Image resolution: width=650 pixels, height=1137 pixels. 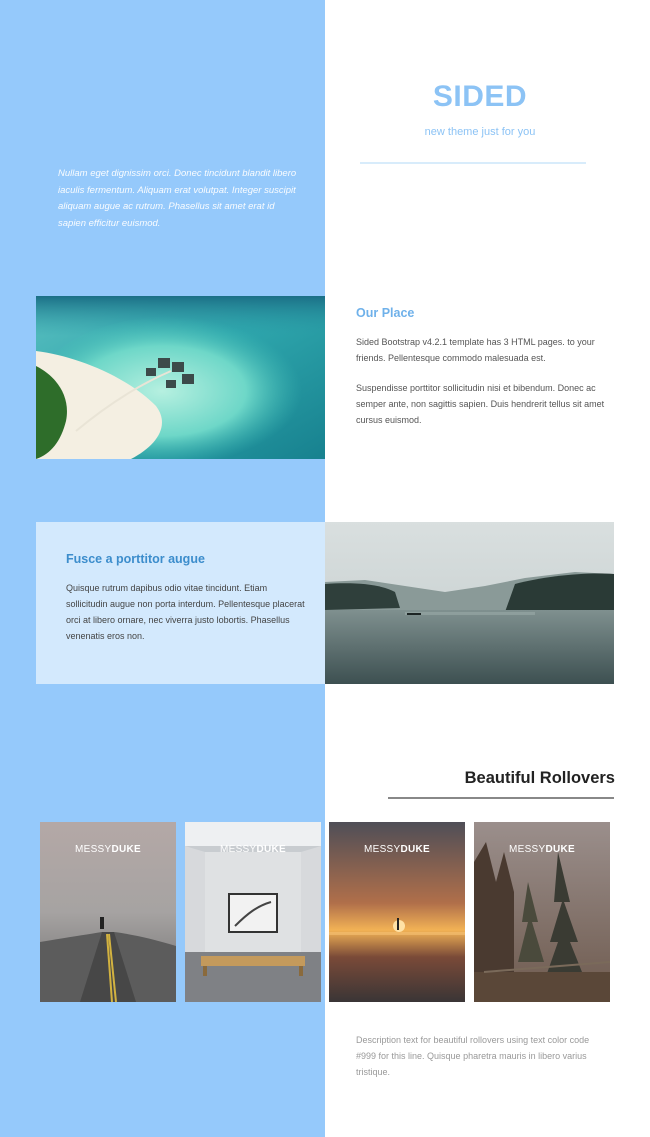 What do you see at coordinates (501, 798) in the screenshot?
I see `rollovers-divider` at bounding box center [501, 798].